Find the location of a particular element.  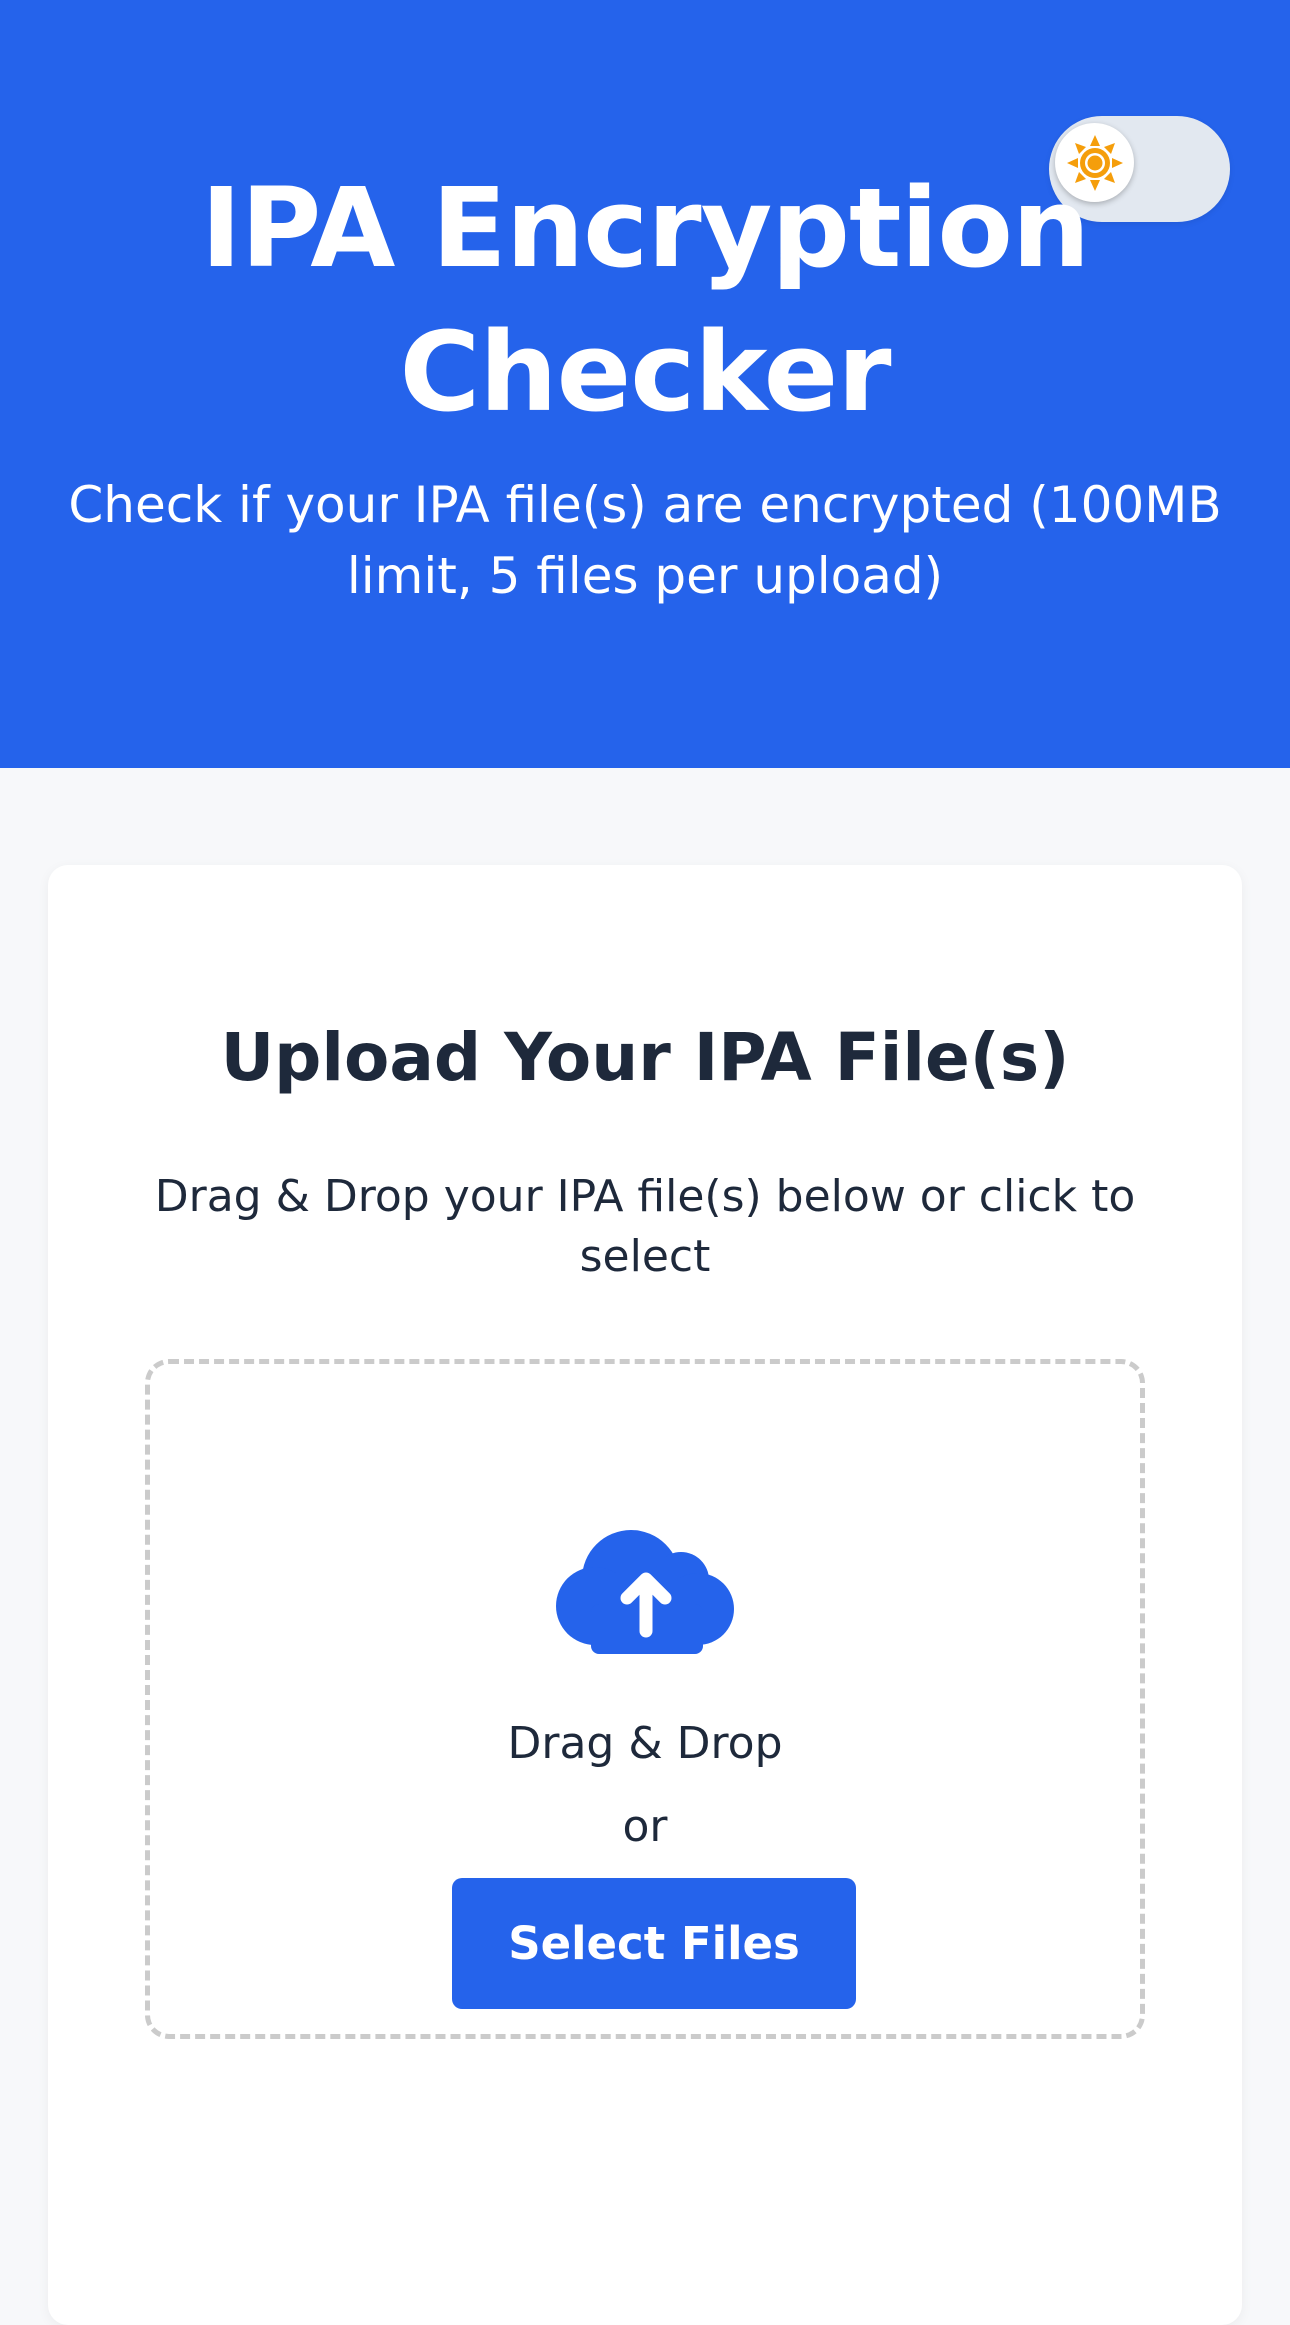

page-title: IPA Encryption Checker is located at coordinates (645, 300).